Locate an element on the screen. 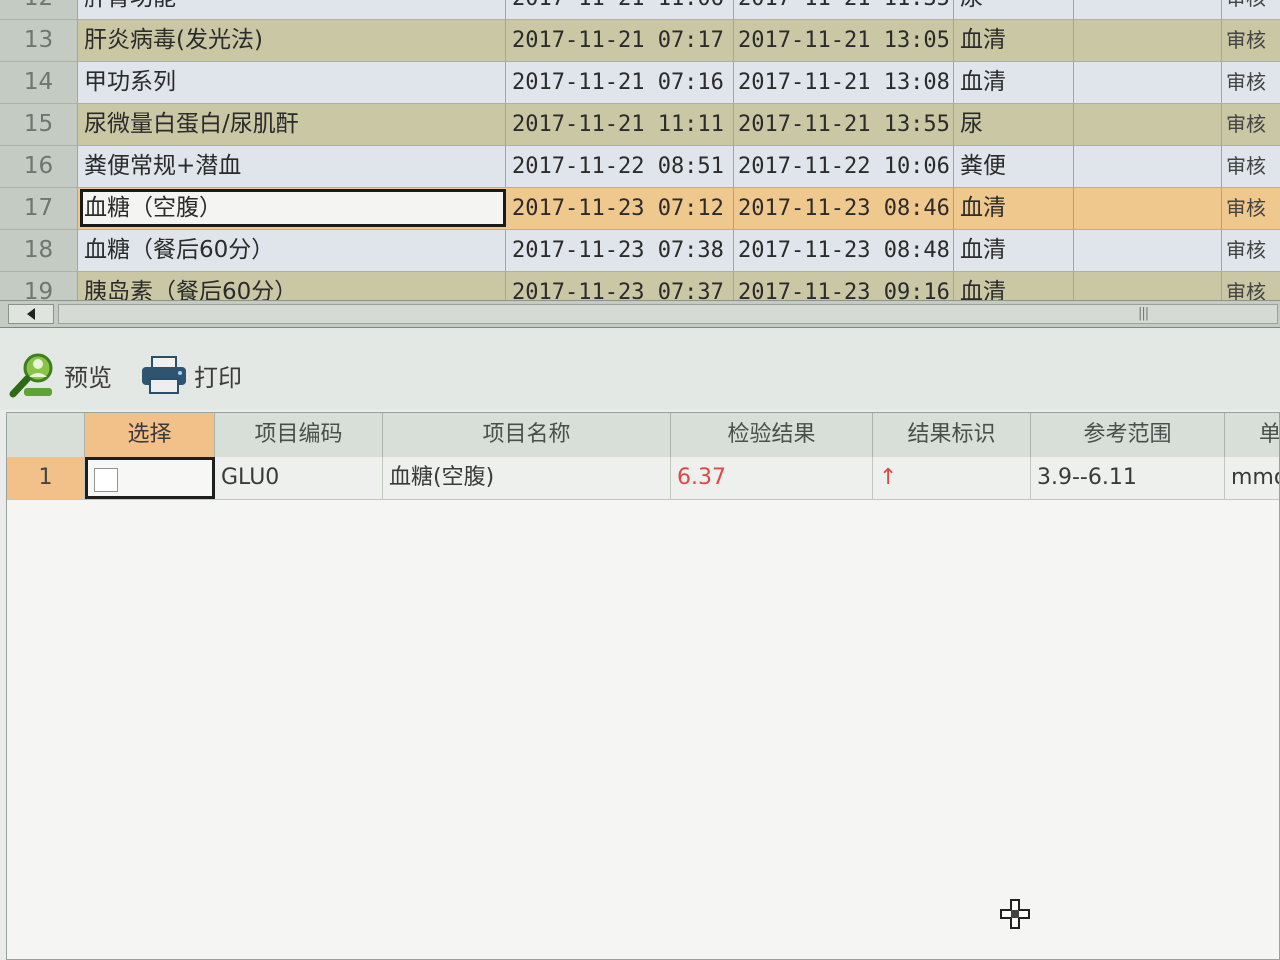 The image size is (1280, 960). arrow-left-icon is located at coordinates (31, 314).